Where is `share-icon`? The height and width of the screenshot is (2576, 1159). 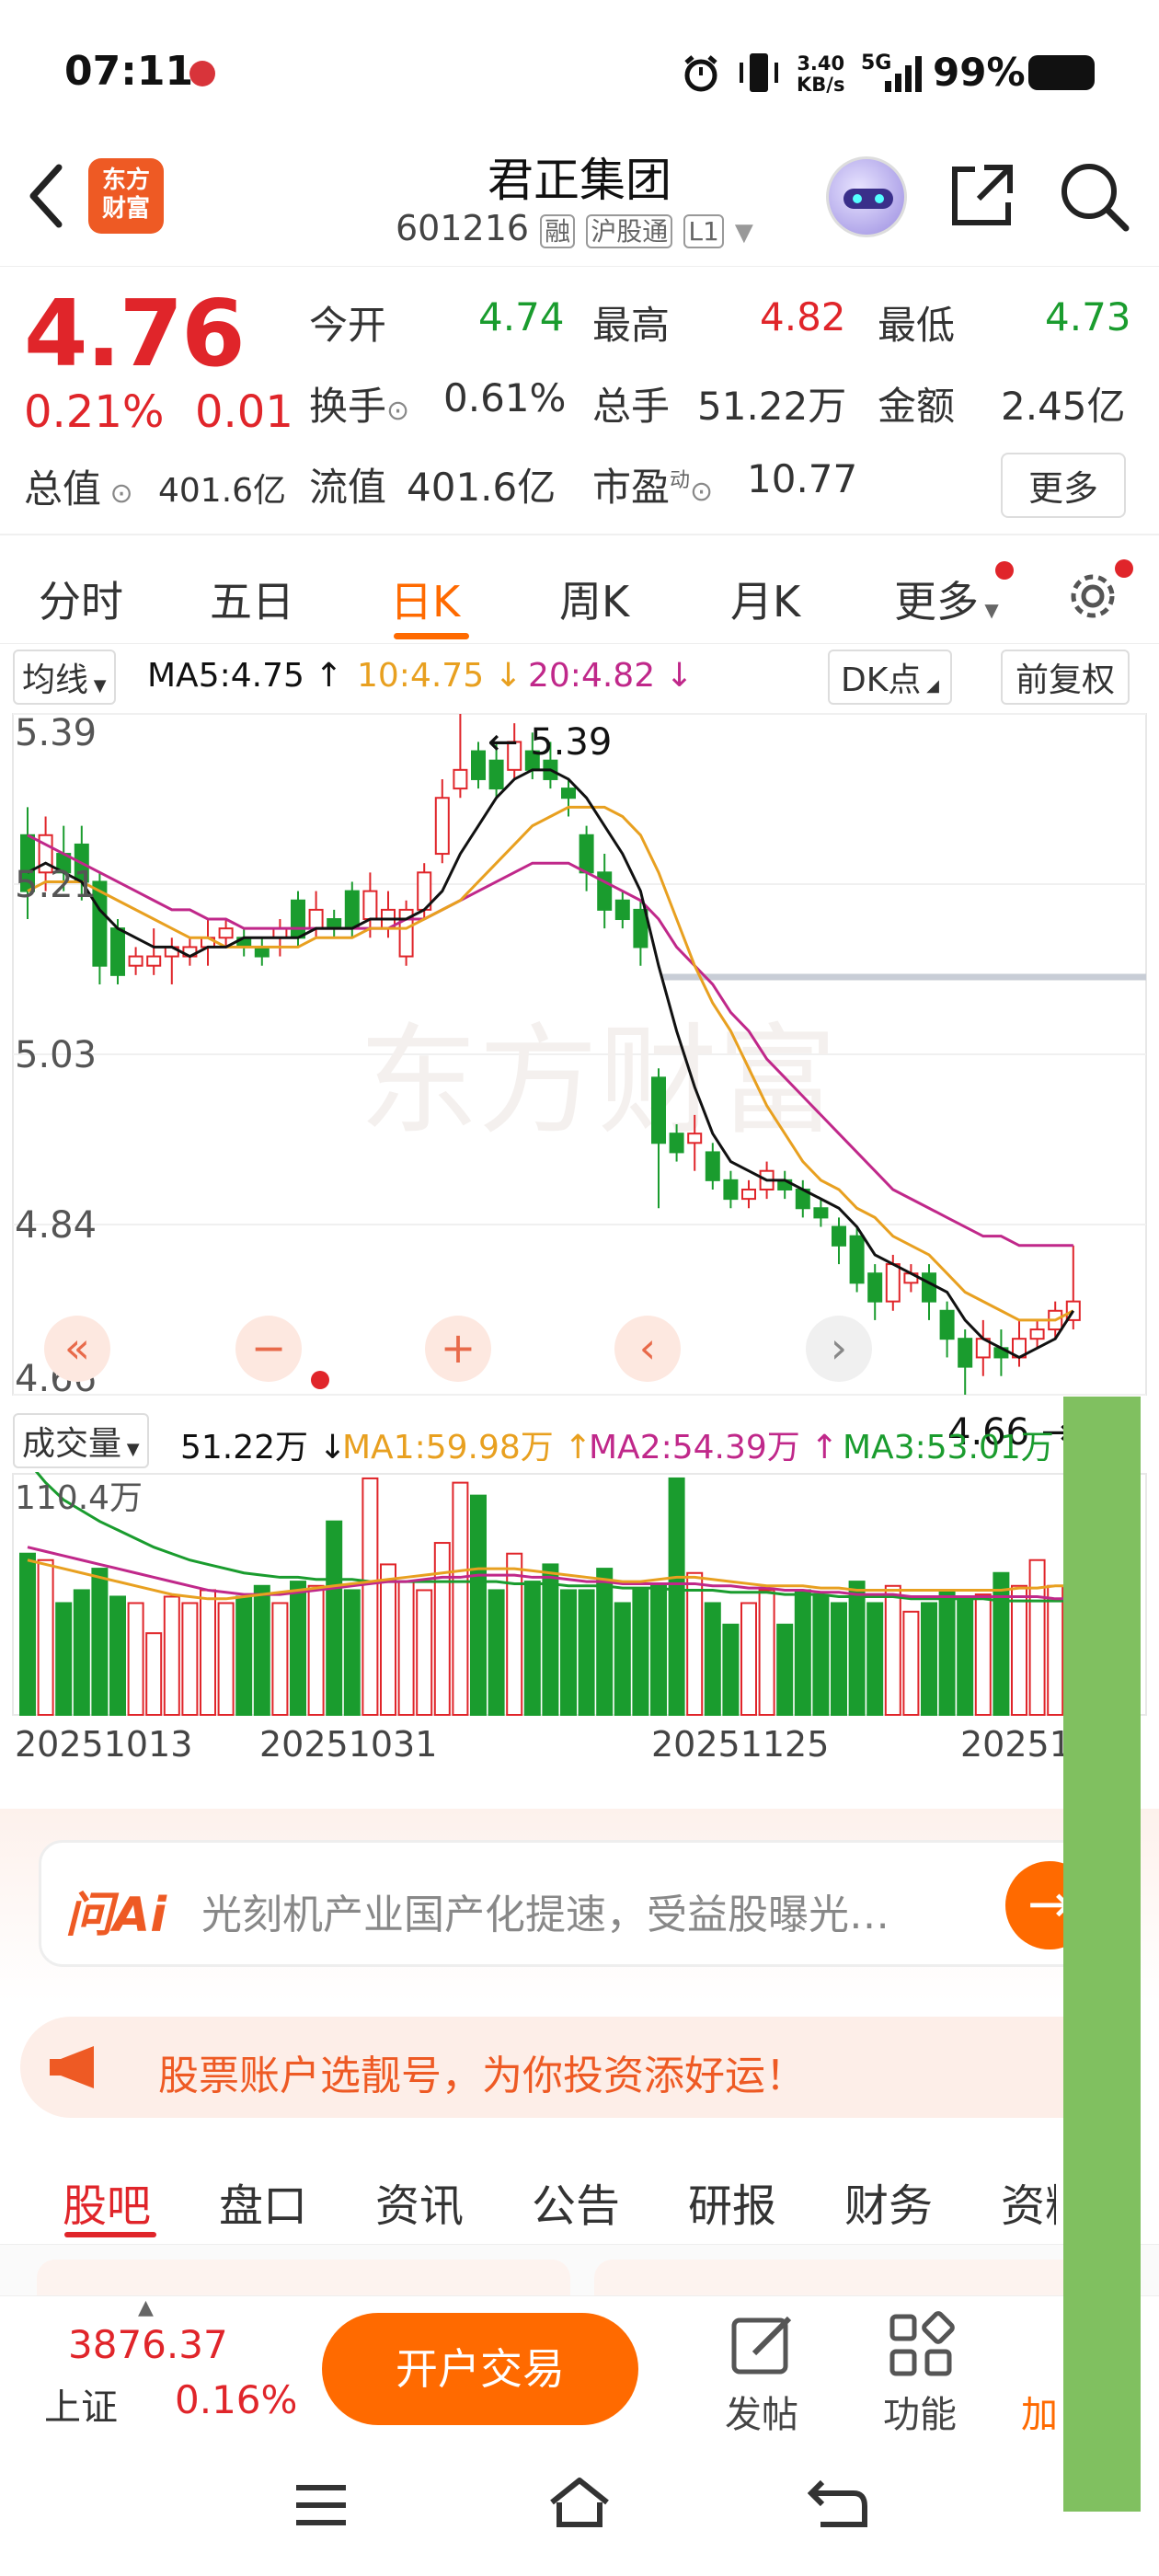
share-icon is located at coordinates (982, 195).